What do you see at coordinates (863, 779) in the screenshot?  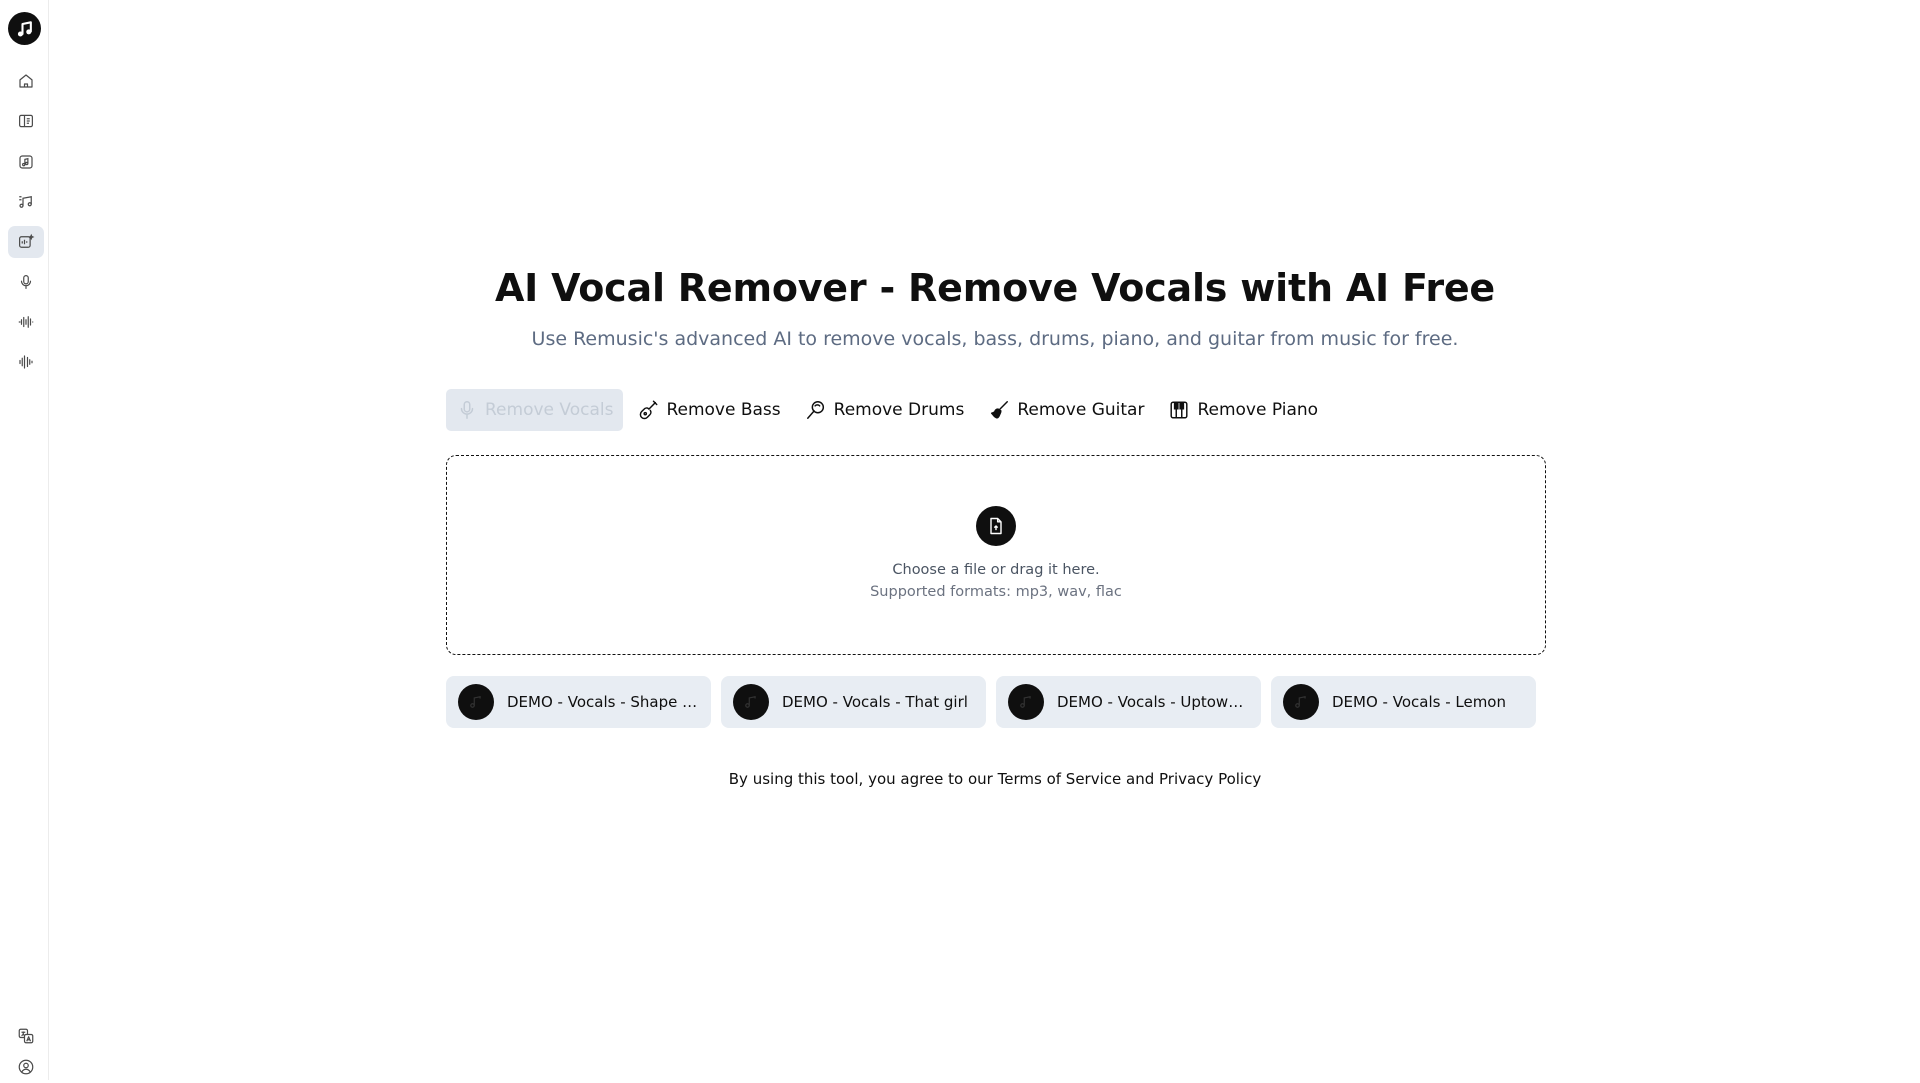 I see `terms-prefix: By using this tool, you agree to our` at bounding box center [863, 779].